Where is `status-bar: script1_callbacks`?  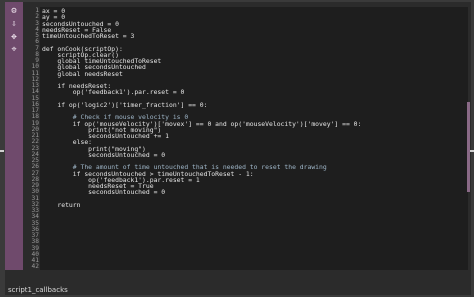 status-bar: script1_callbacks is located at coordinates (238, 283).